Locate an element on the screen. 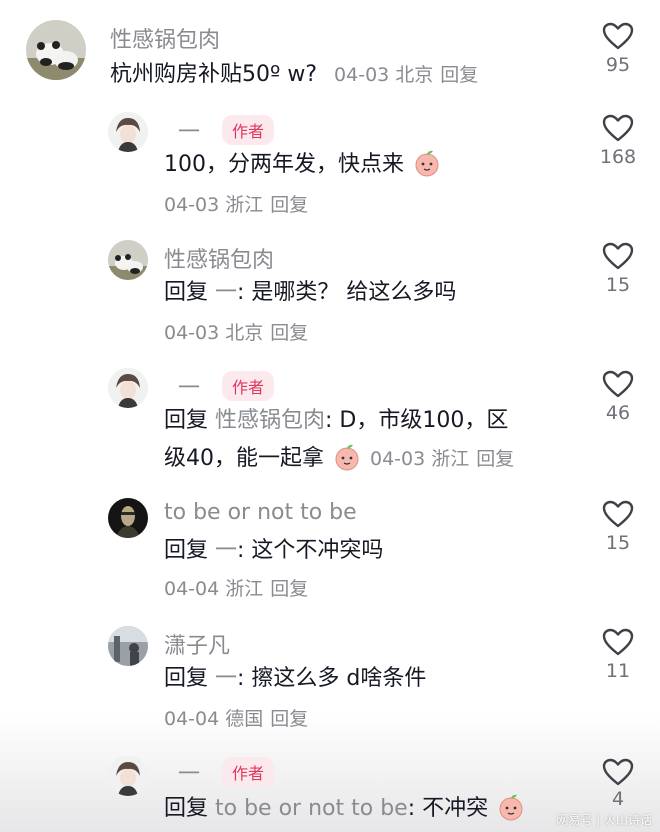 This screenshot has height=832, width=660. comment-author-name: 潇子凡 is located at coordinates (197, 644).